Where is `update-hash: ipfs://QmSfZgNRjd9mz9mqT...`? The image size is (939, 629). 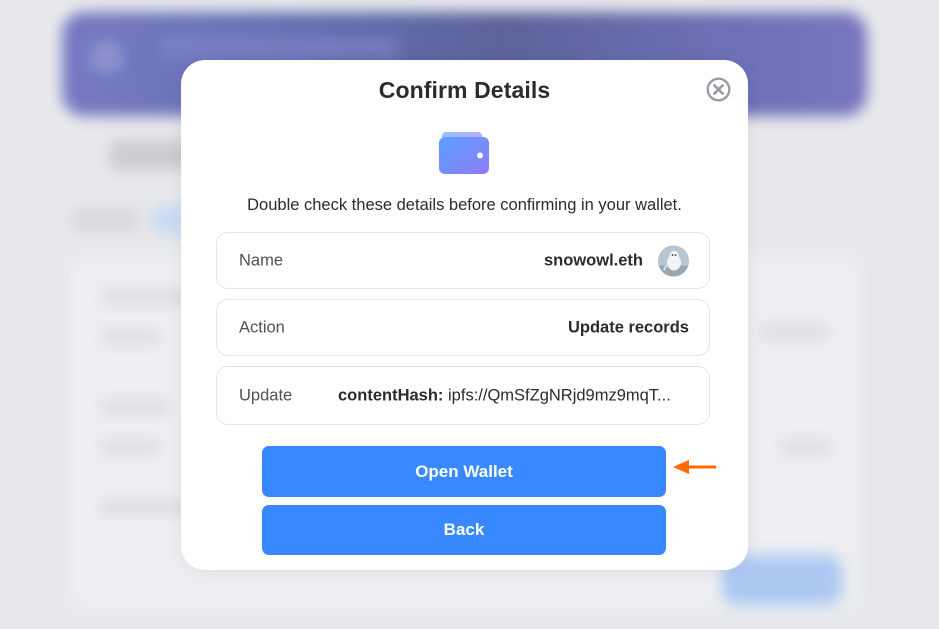 update-hash: ipfs://QmSfZgNRjd9mz9mqT... is located at coordinates (559, 395).